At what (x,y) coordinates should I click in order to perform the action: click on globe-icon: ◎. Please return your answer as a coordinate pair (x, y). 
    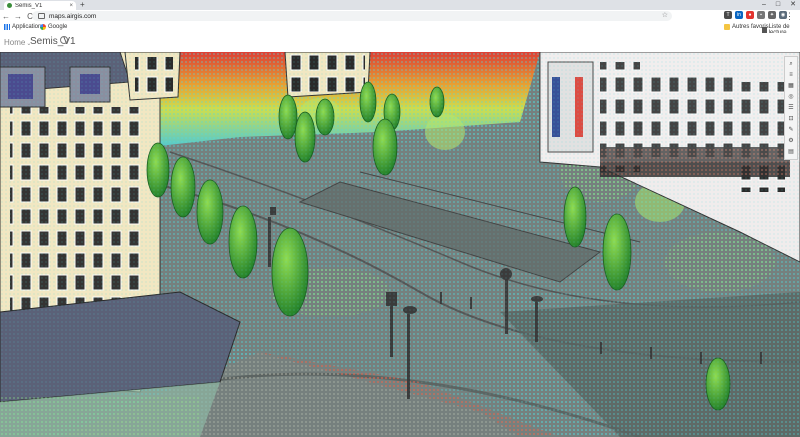
    Looking at the image, I should click on (791, 97).